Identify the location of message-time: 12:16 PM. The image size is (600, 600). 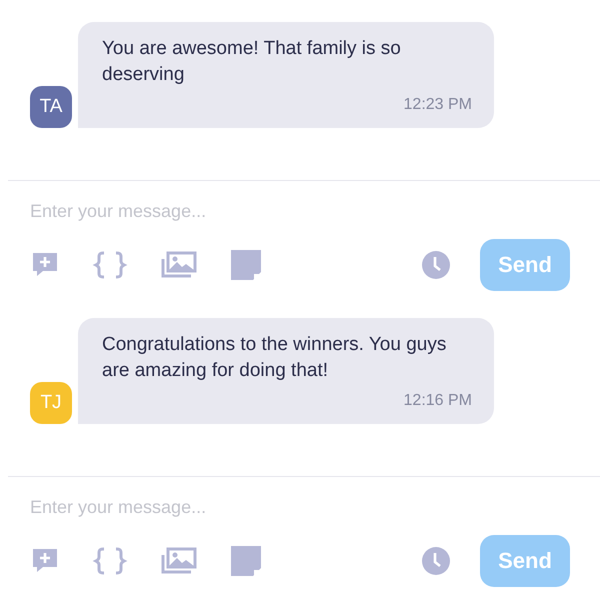
(438, 401).